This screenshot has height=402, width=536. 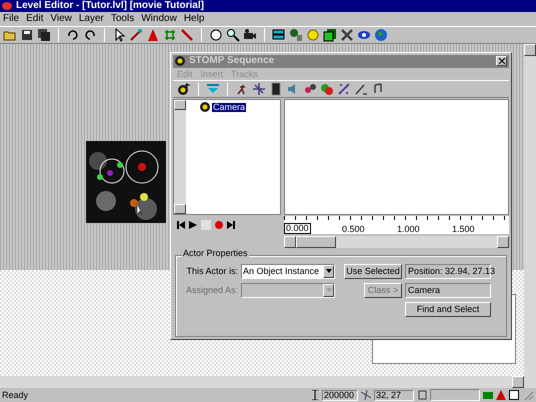 I want to click on play-icon, so click(x=193, y=224).